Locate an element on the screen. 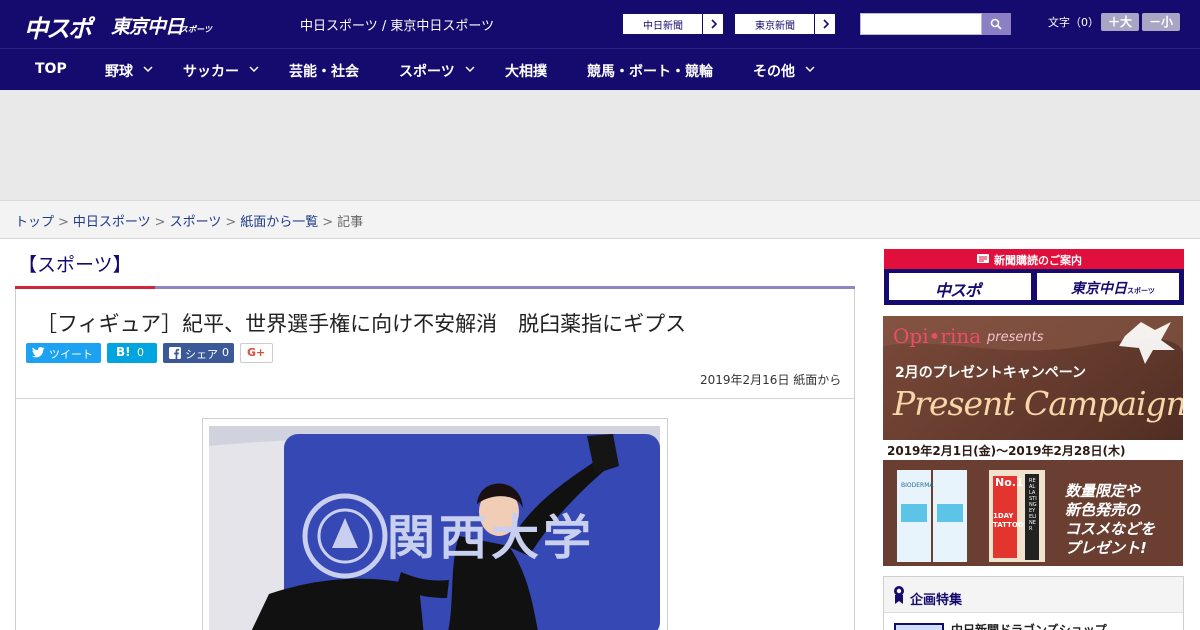 Image resolution: width=1200 pixels, height=630 pixels. twitter-icon is located at coordinates (38, 352).